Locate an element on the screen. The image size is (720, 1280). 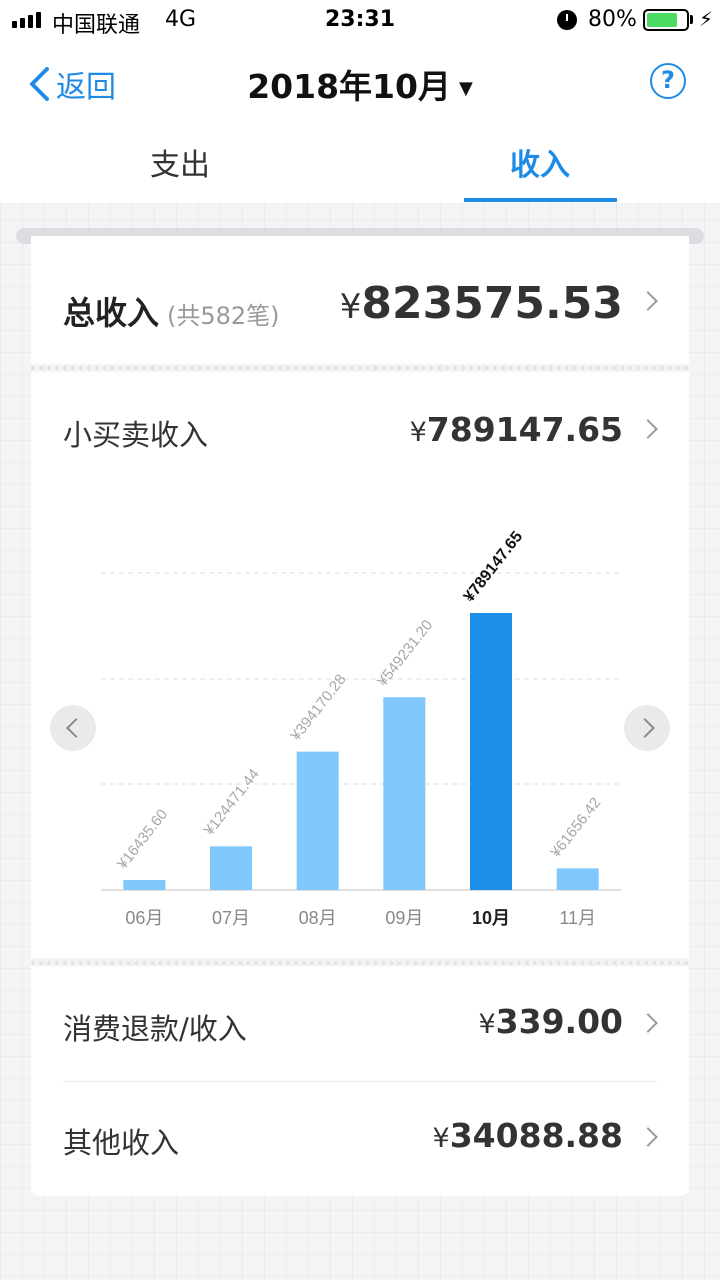
amount-value: 339.00 is located at coordinates (559, 1021).